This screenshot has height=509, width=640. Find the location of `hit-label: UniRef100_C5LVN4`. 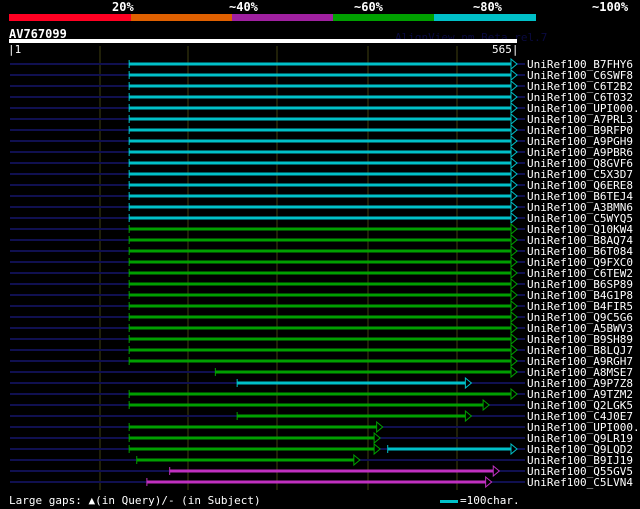

hit-label: UniRef100_C5LVN4 is located at coordinates (580, 482).